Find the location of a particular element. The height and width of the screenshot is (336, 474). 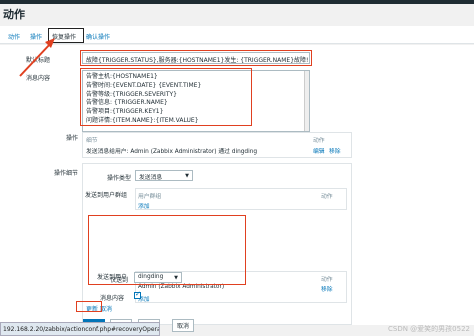

user-col-action: 动作 is located at coordinates (327, 280).